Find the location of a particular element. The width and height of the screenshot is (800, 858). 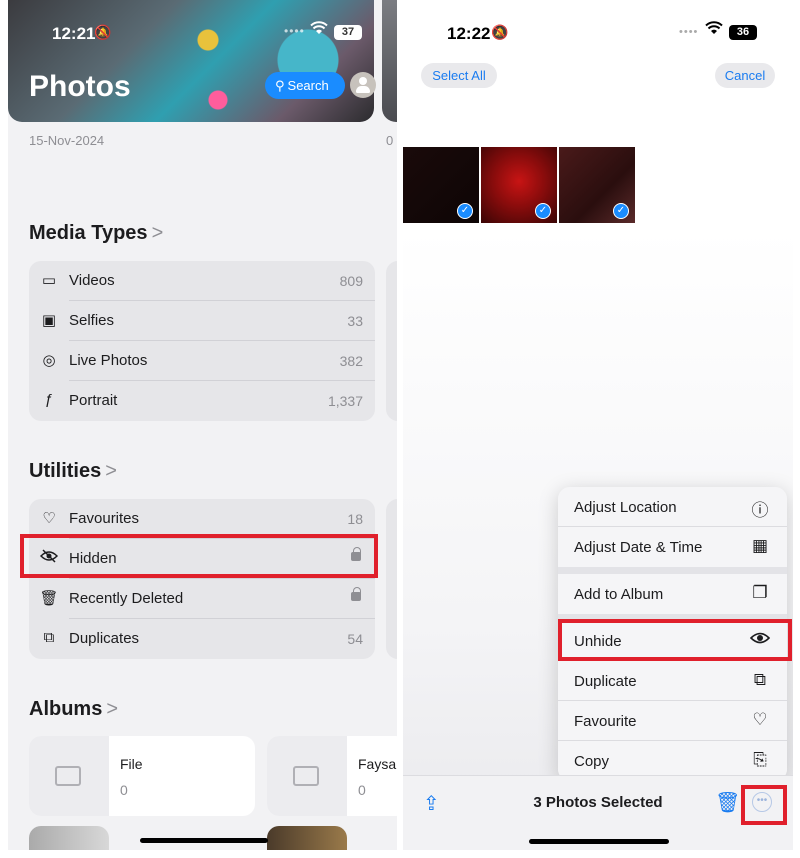

menu-item-favourite: Favourite ♡ is located at coordinates (672, 721).